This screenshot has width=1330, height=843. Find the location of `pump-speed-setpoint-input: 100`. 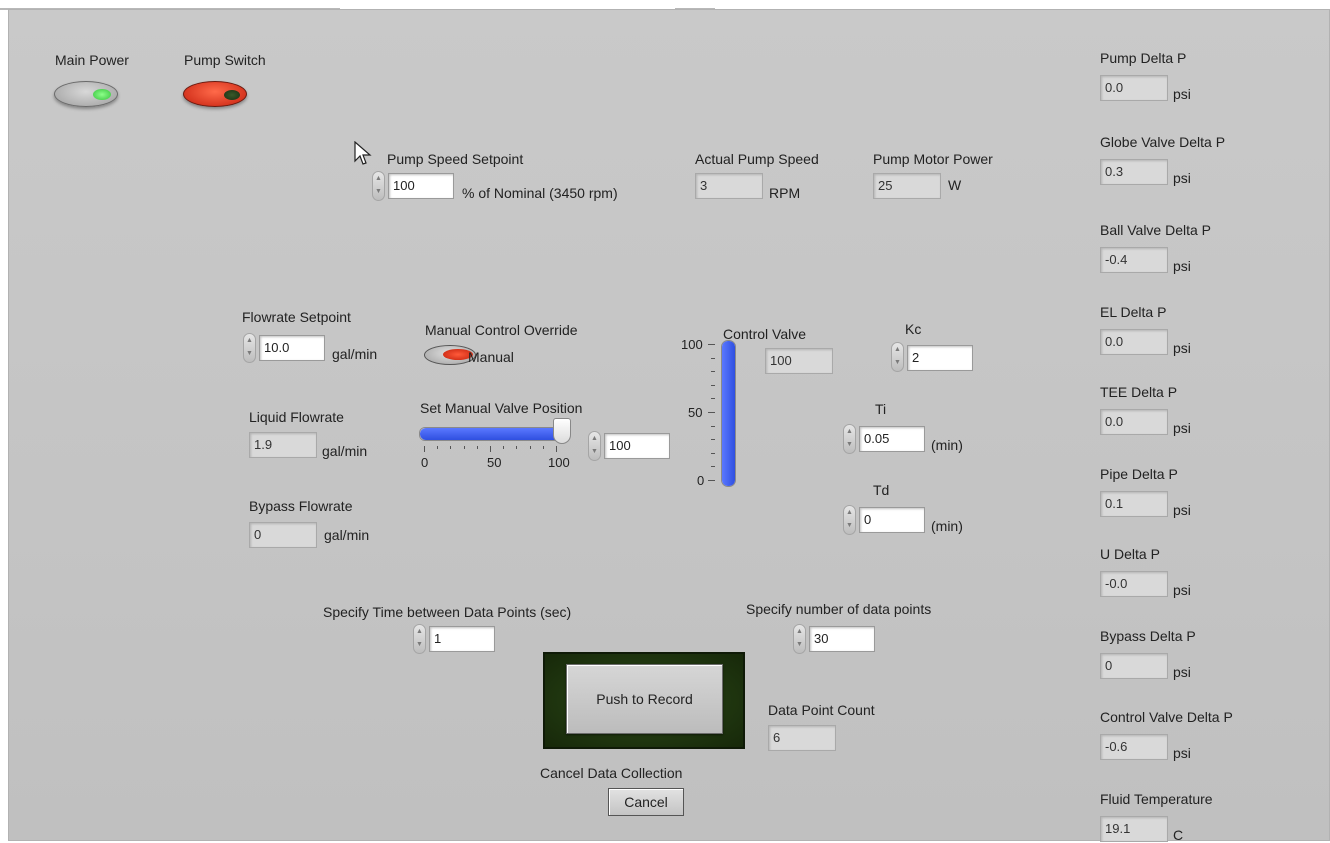

pump-speed-setpoint-input: 100 is located at coordinates (421, 186).